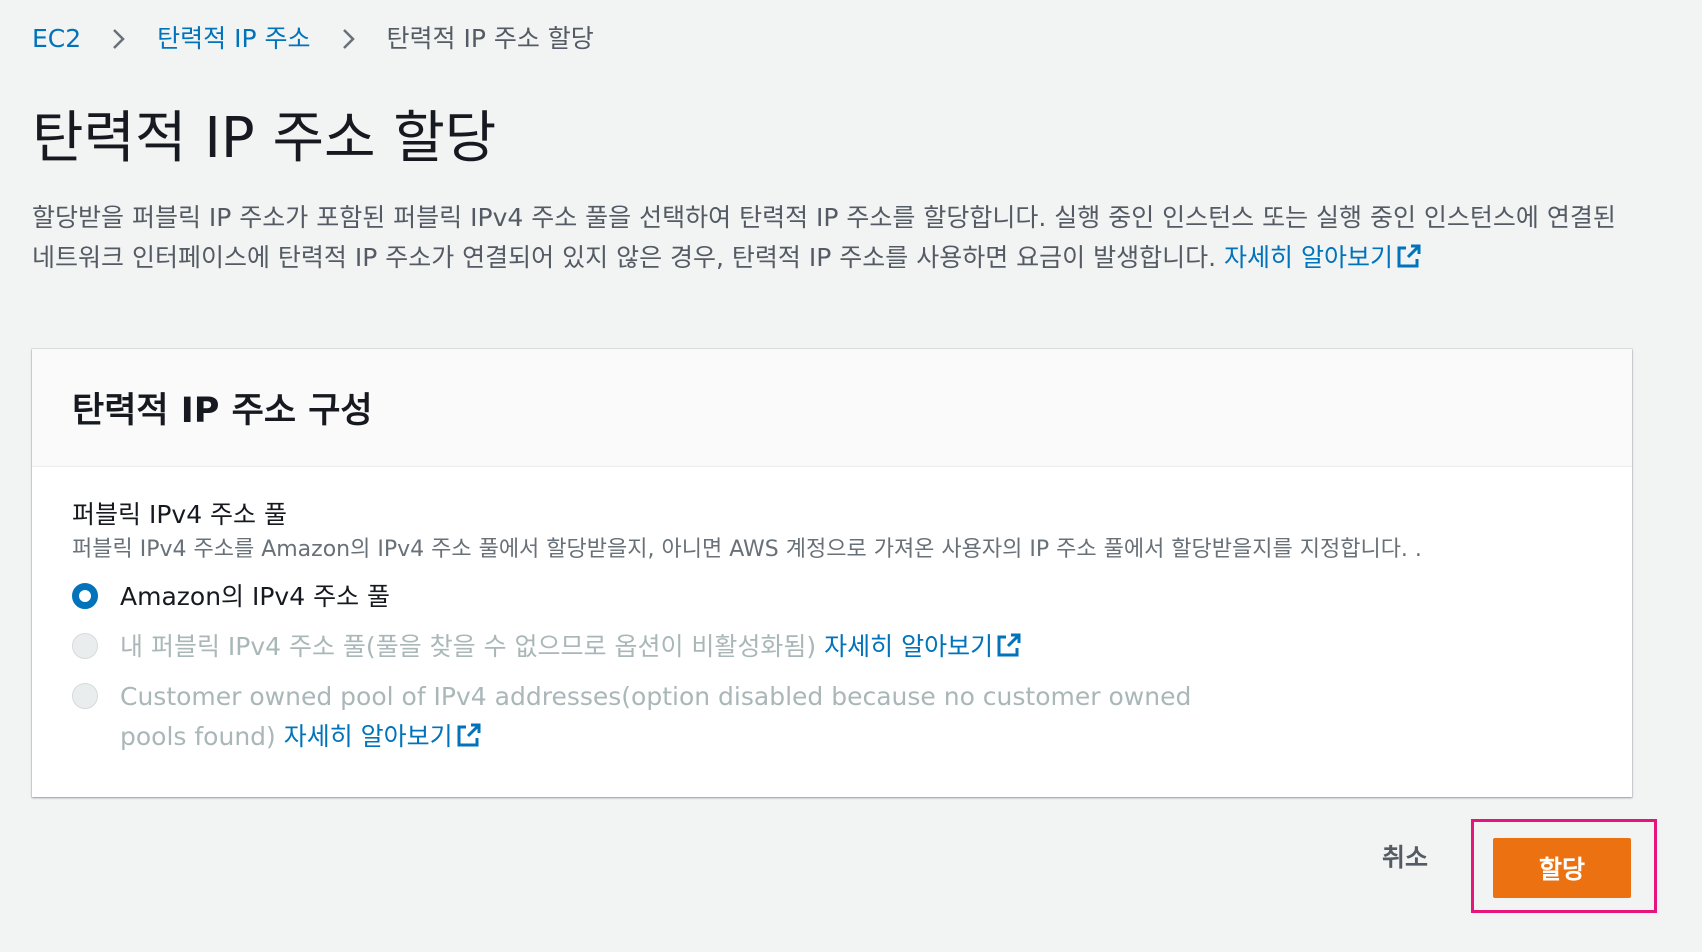 The height and width of the screenshot is (952, 1702). I want to click on option-byoip-pool-text: 내 퍼블릭 IPv4 주소 풀(풀을 찾을 수 없으므로 옵션이 비활성화됨), so click(472, 646).